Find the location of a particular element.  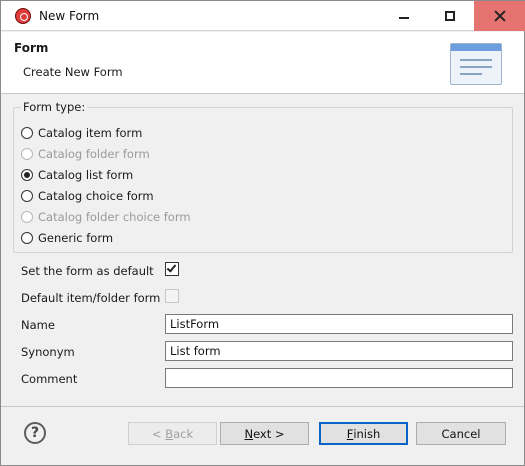

form-type-legend: Form type: is located at coordinates (54, 107).